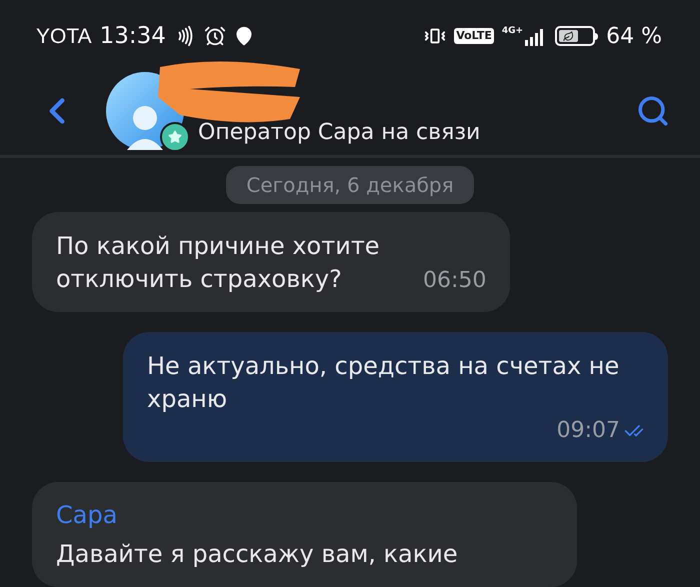 The height and width of the screenshot is (587, 700). Describe the element at coordinates (383, 383) in the screenshot. I see `message-text: Не актуально, средства на счетах не храню` at that location.